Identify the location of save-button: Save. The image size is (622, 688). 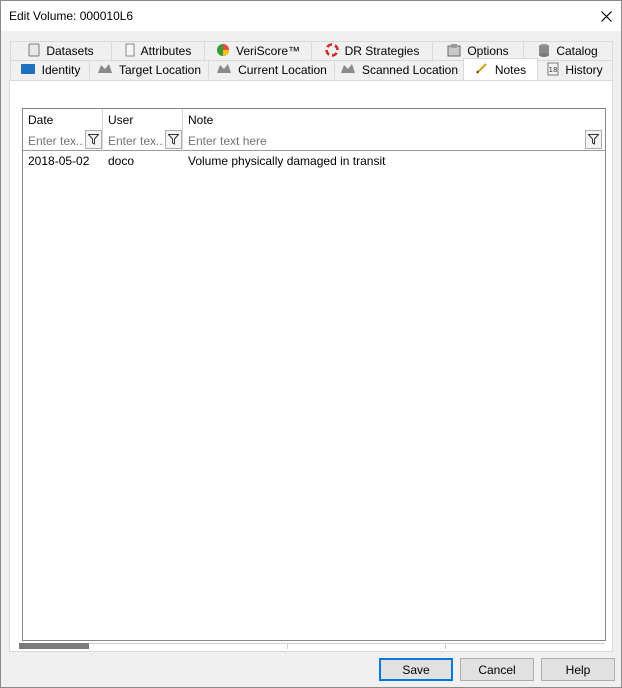
(416, 669).